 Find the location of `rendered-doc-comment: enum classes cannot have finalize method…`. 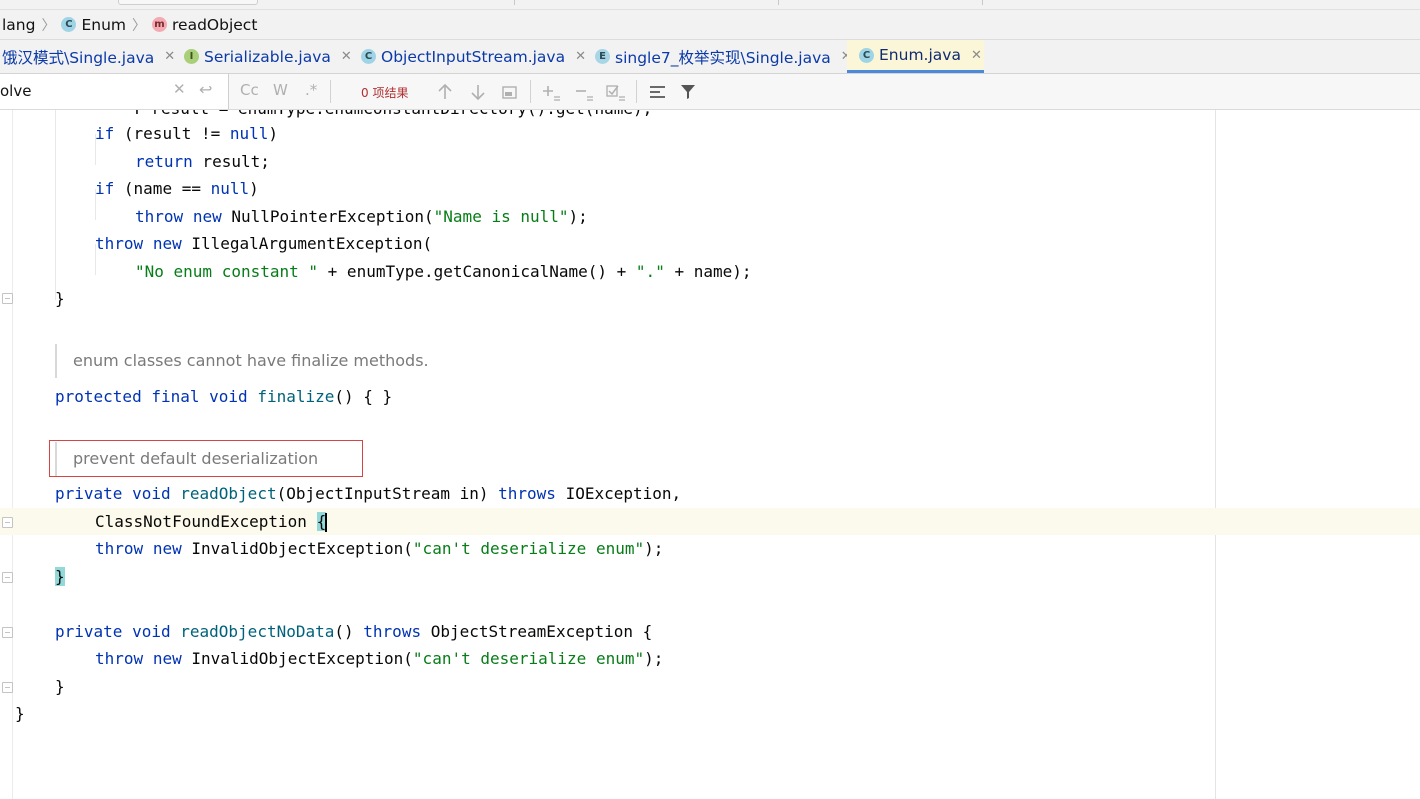

rendered-doc-comment: enum classes cannot have finalize method… is located at coordinates (242, 361).